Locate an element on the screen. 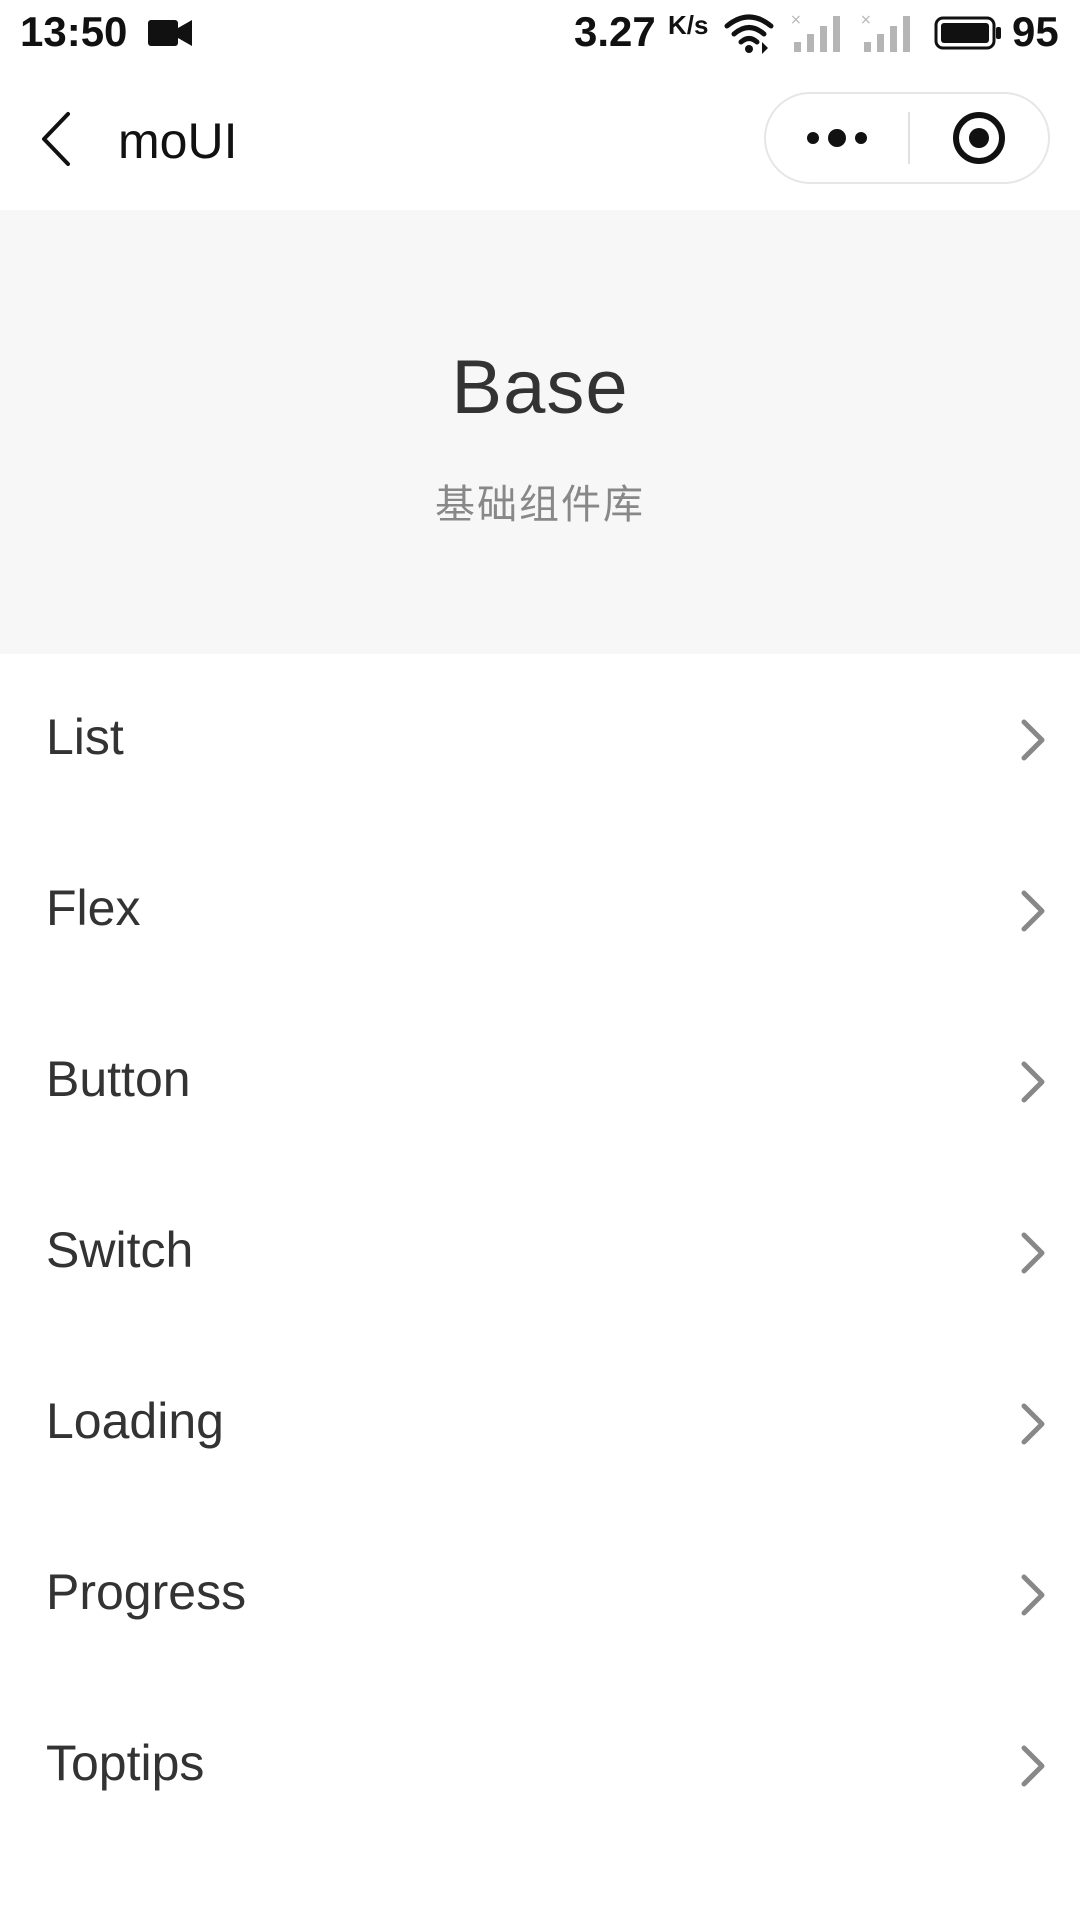 The image size is (1080, 1920). list-item-label: Switch is located at coordinates (120, 1250).